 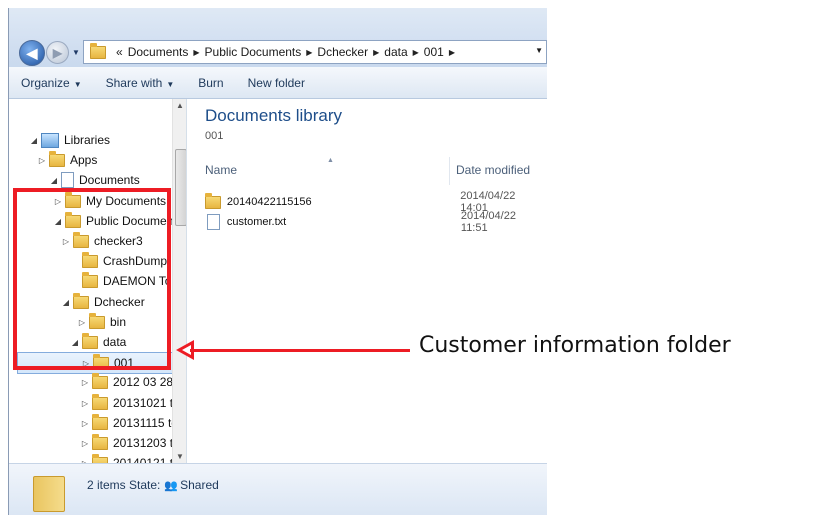 I want to click on shared-users-icon: 👥, so click(x=171, y=486).